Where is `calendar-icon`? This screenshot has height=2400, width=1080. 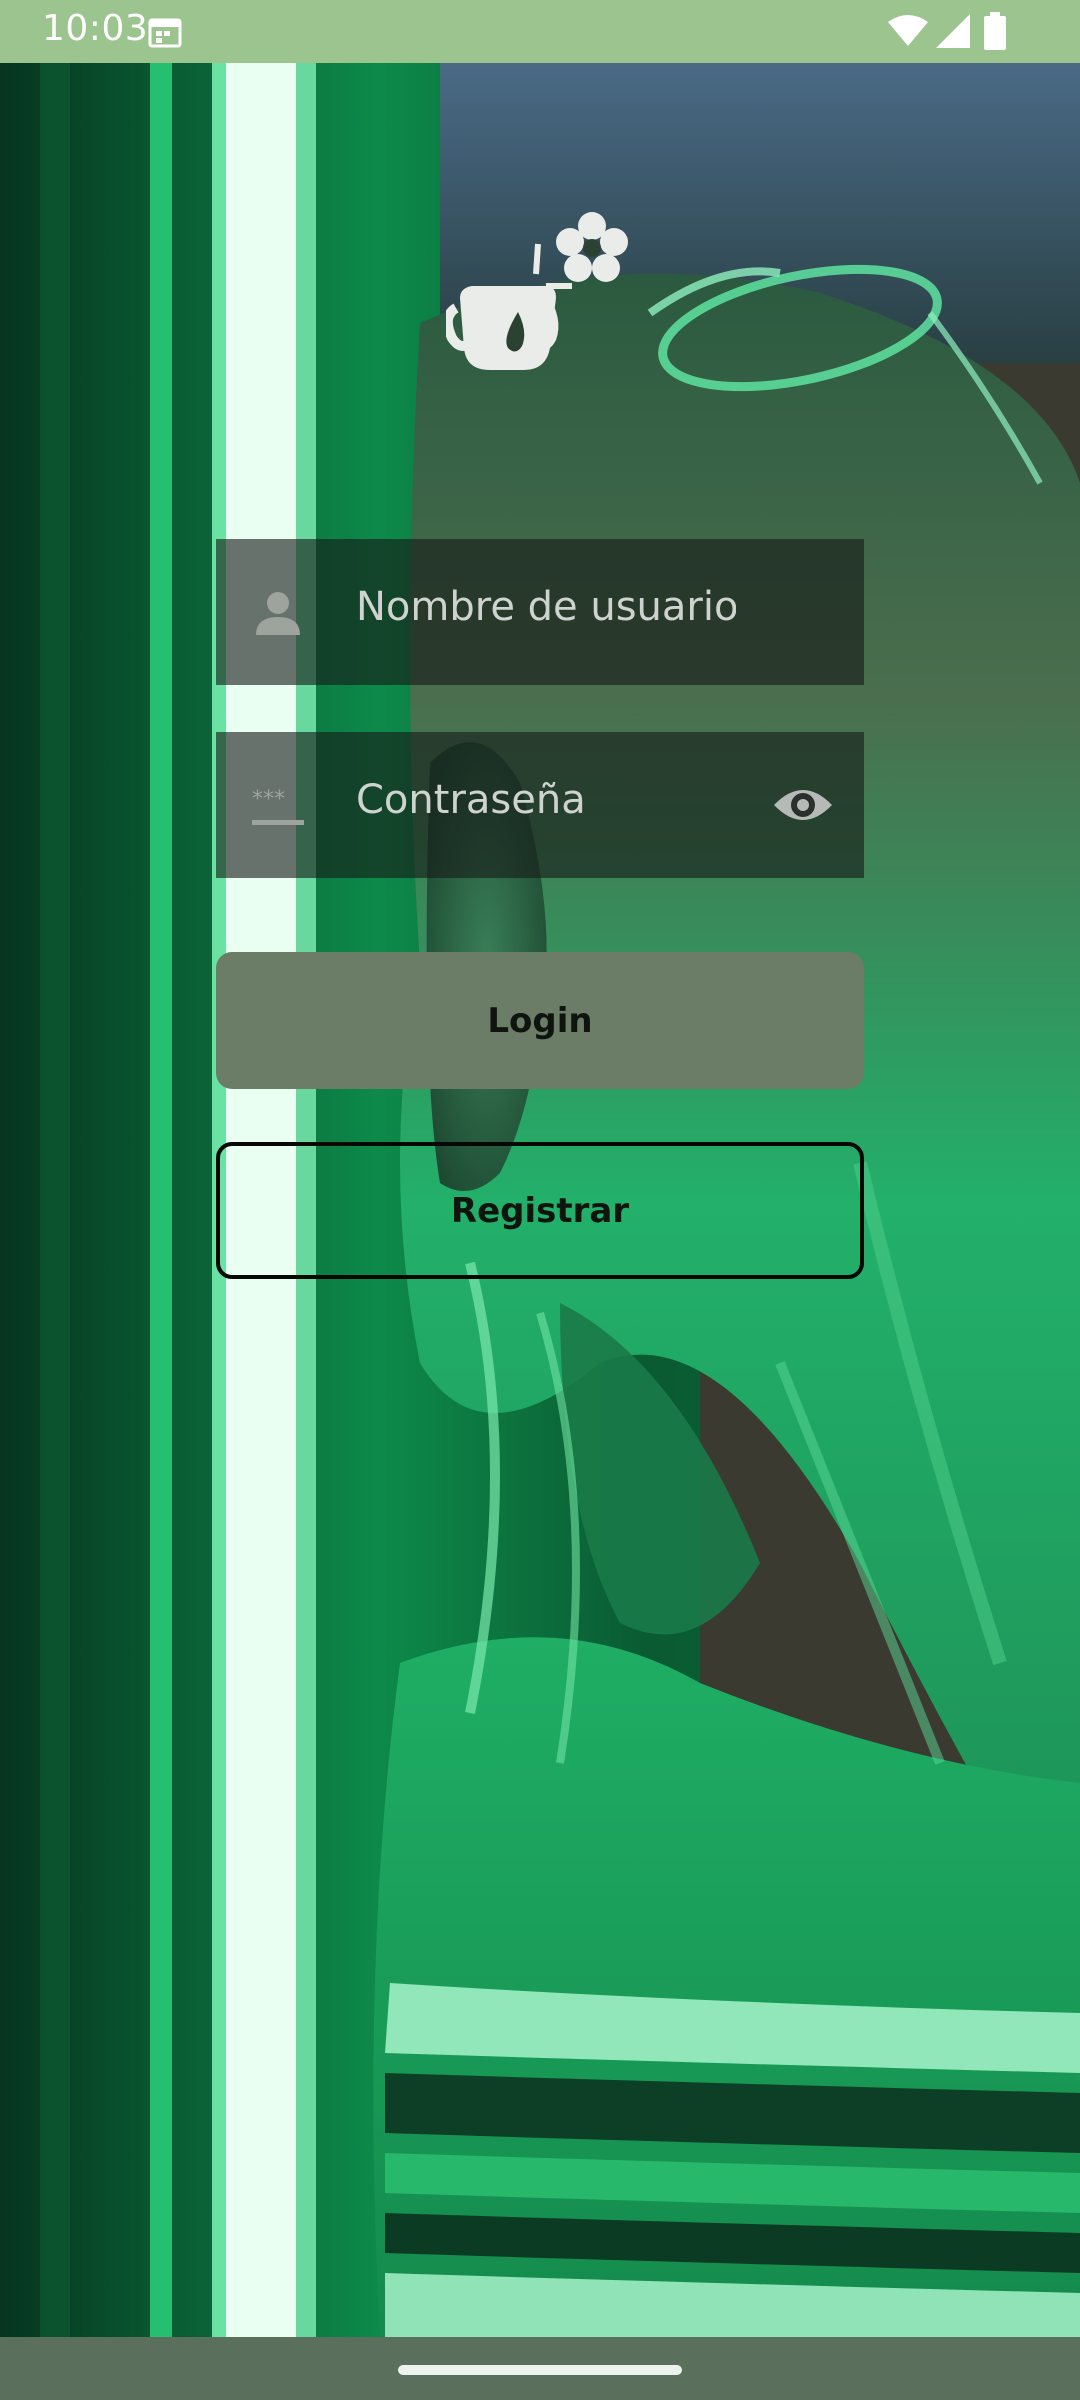 calendar-icon is located at coordinates (165, 33).